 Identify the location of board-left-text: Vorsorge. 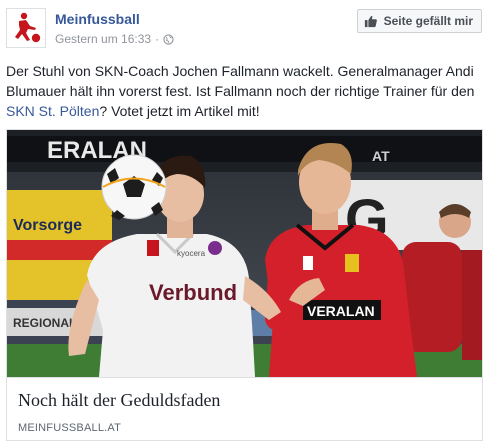
(47, 225).